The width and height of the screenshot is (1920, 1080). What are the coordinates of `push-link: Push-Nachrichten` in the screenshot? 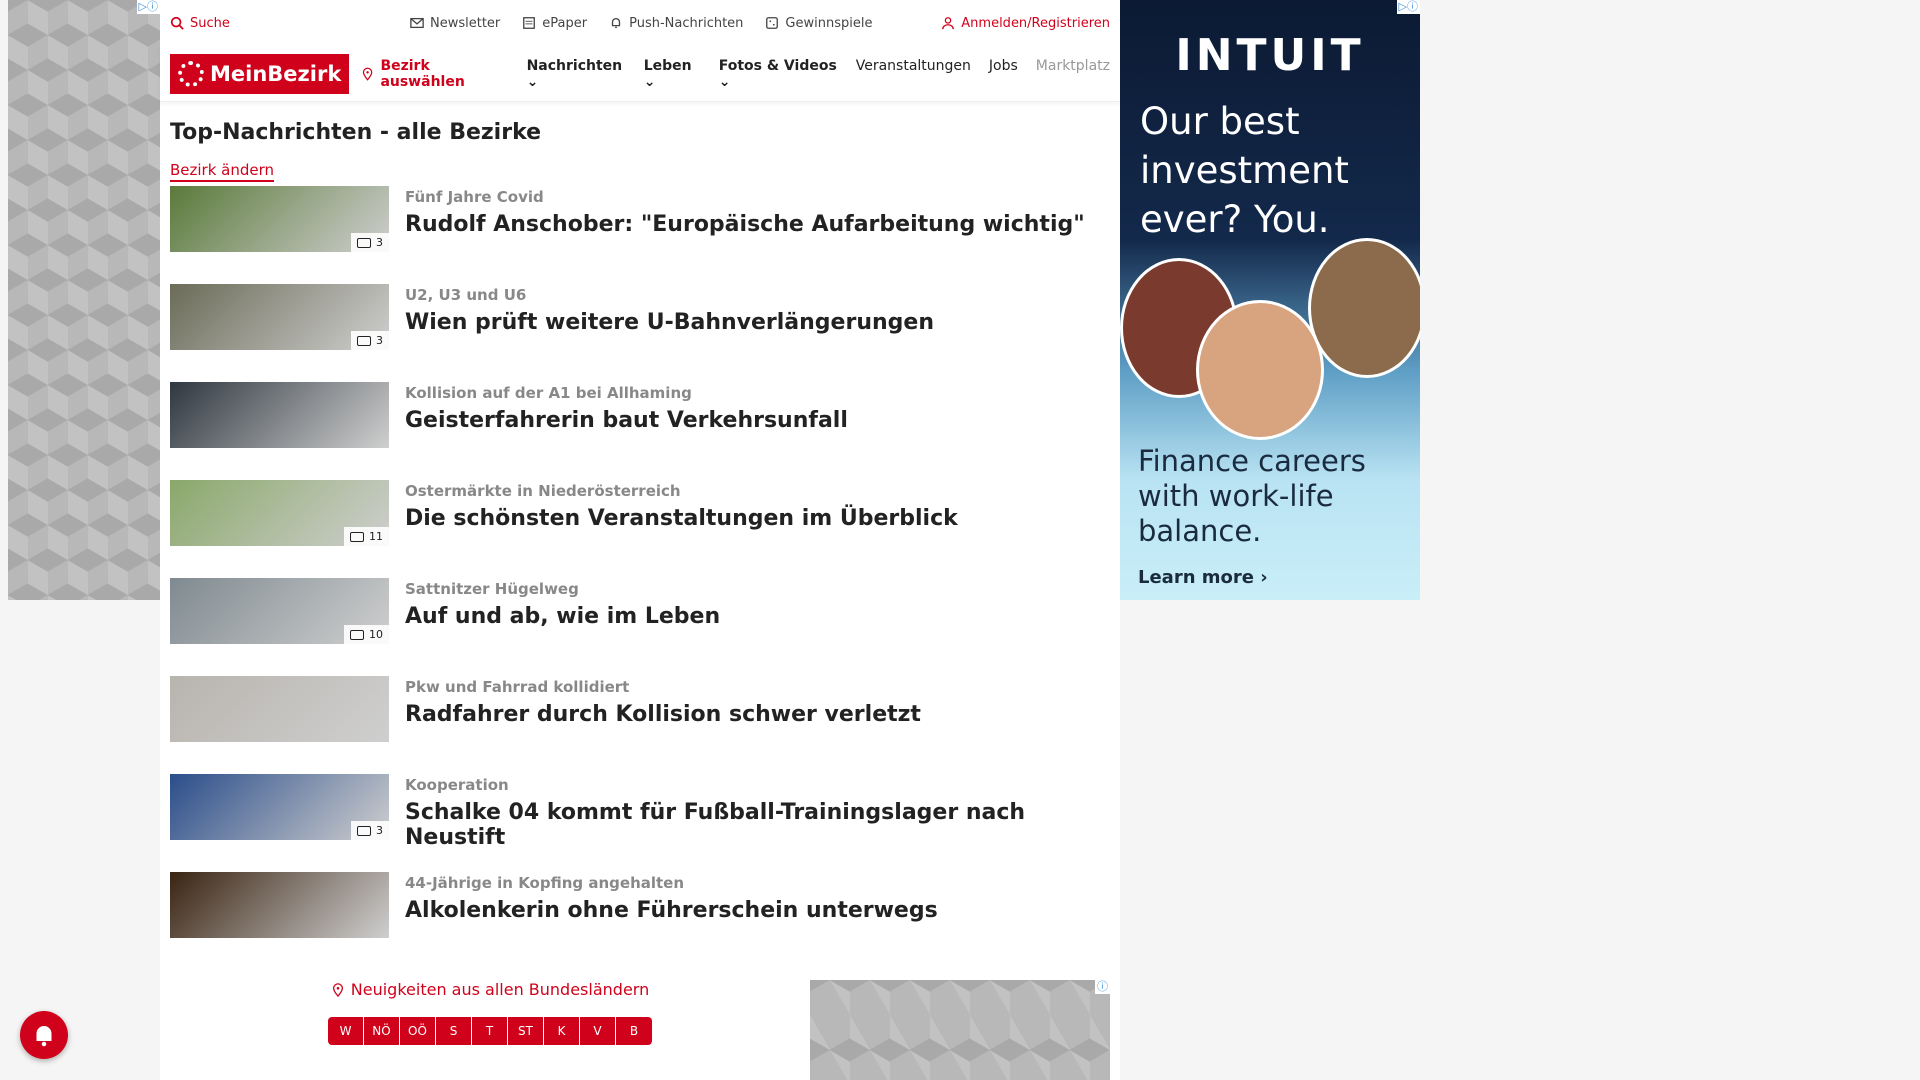 It's located at (676, 23).